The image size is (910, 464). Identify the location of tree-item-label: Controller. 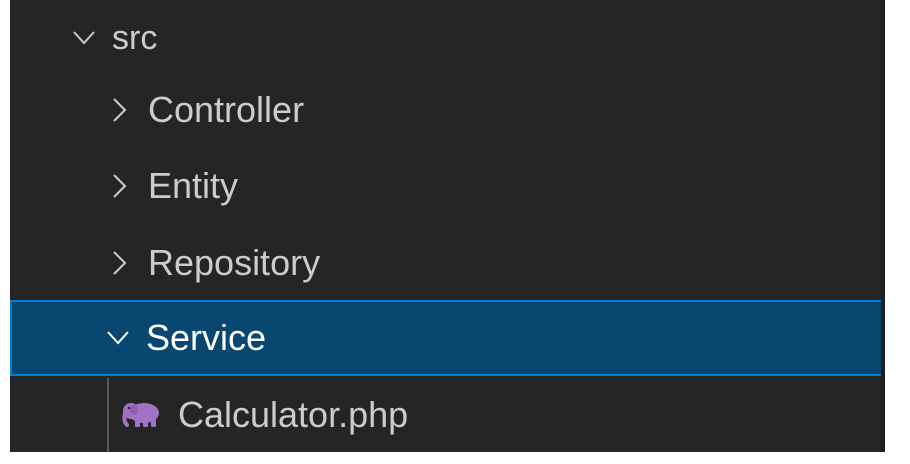
(226, 109).